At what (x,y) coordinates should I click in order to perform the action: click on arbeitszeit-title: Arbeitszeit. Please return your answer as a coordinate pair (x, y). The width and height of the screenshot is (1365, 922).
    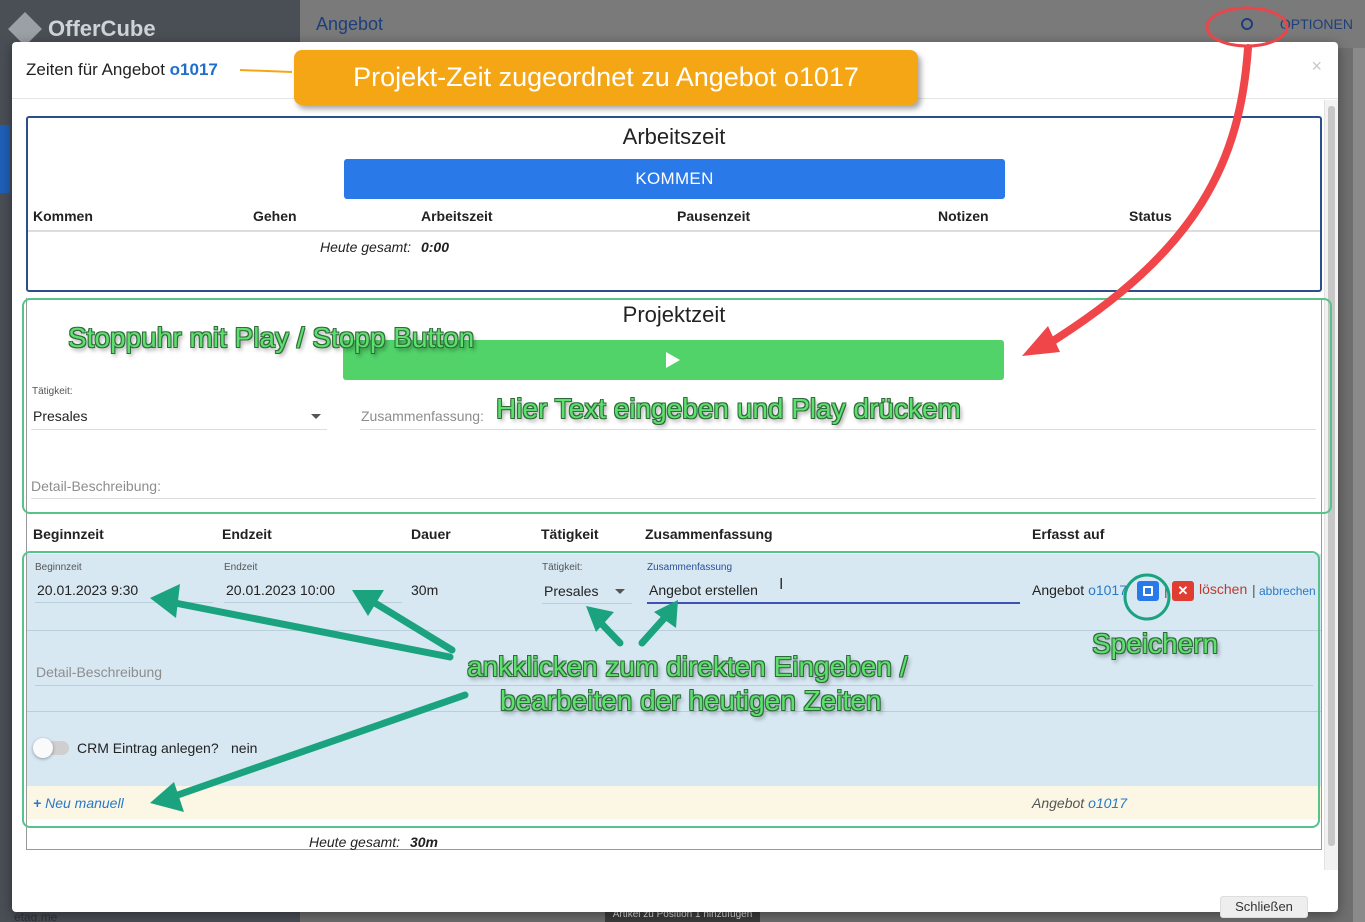
    Looking at the image, I should click on (674, 136).